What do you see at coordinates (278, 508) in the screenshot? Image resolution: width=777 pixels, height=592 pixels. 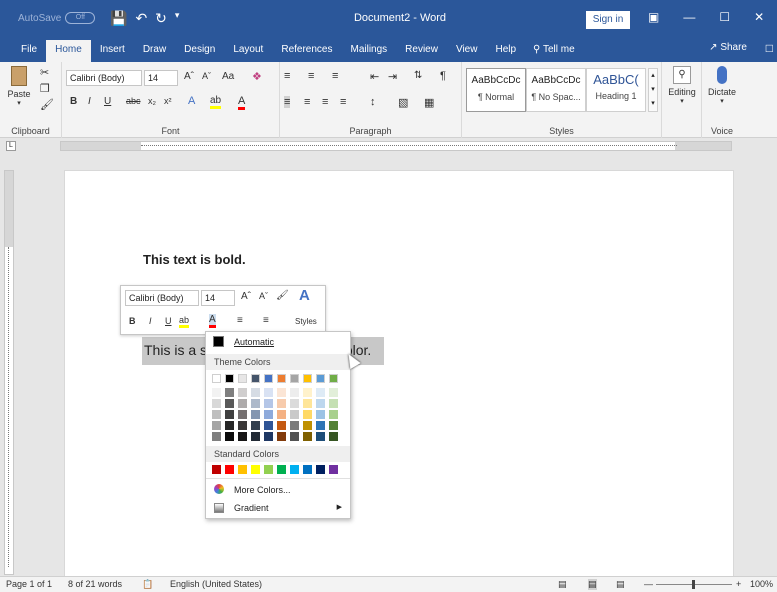 I see `gradient-option: Gradient ▶` at bounding box center [278, 508].